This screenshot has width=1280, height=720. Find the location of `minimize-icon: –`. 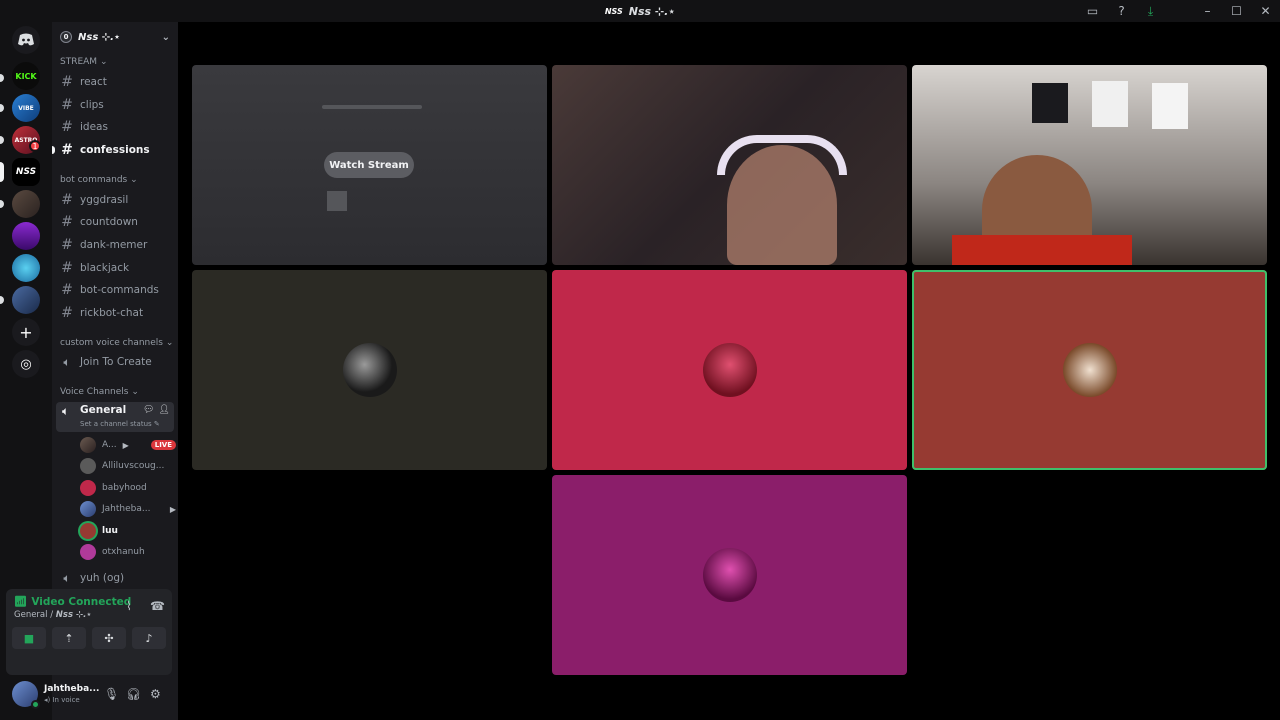

minimize-icon: – is located at coordinates (1207, 11).